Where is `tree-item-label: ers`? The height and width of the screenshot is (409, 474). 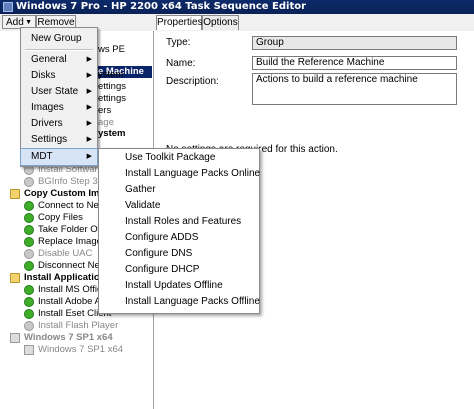 tree-item-label: ers is located at coordinates (105, 110).